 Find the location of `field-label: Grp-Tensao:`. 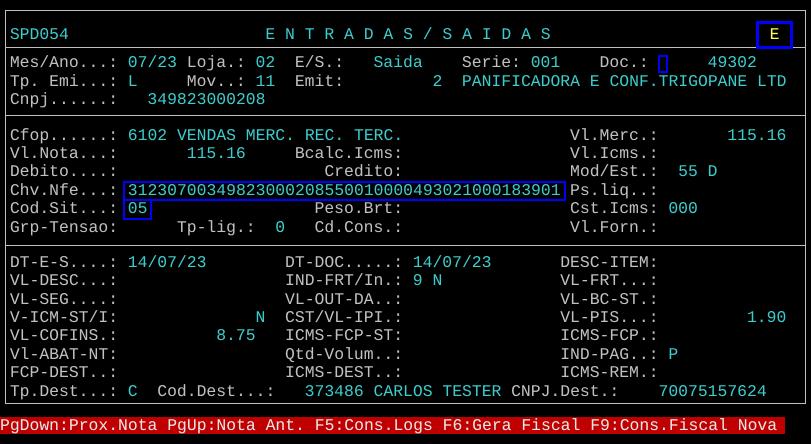

field-label: Grp-Tensao: is located at coordinates (64, 227).